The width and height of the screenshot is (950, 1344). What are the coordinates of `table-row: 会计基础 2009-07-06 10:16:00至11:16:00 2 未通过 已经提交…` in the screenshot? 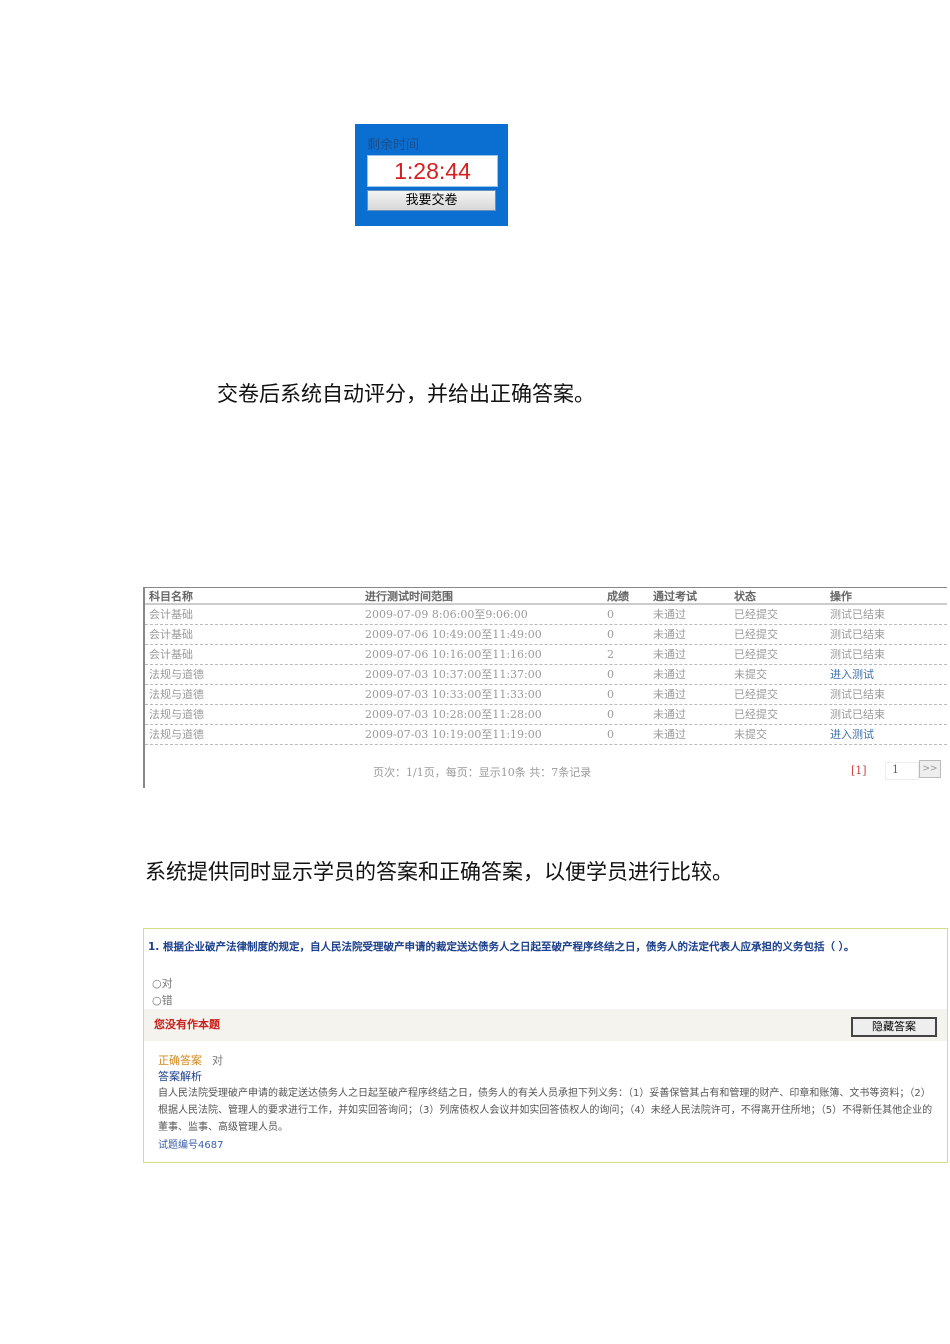 It's located at (546, 655).